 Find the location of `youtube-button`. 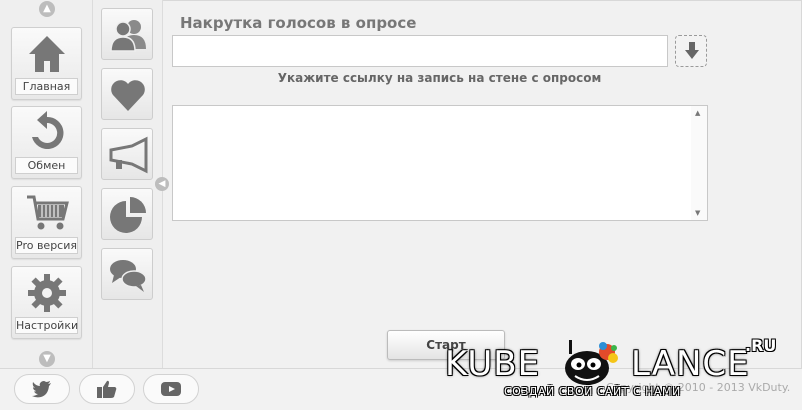

youtube-button is located at coordinates (171, 389).